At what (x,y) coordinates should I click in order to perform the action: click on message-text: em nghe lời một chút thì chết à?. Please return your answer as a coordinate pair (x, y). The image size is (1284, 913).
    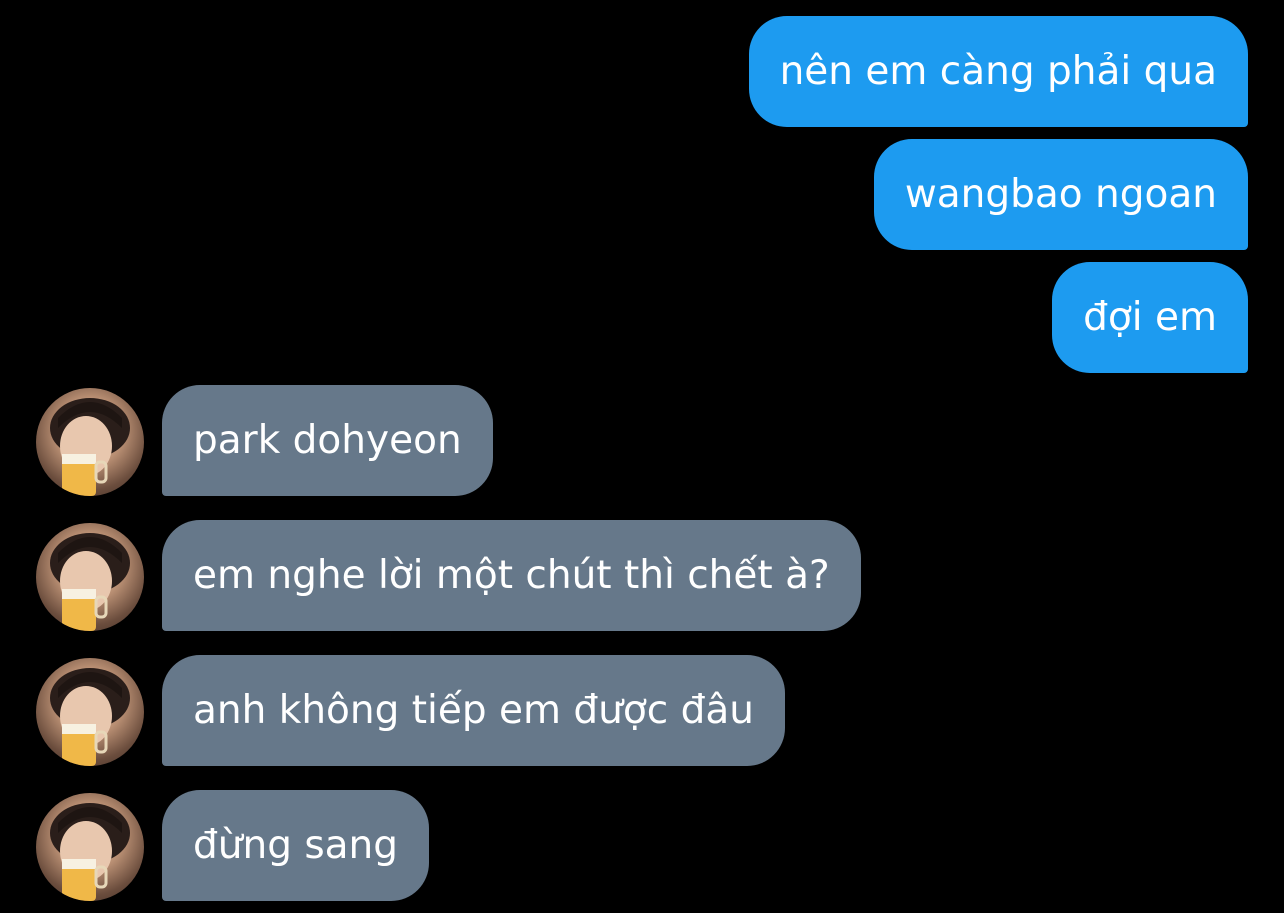
    Looking at the image, I should click on (511, 575).